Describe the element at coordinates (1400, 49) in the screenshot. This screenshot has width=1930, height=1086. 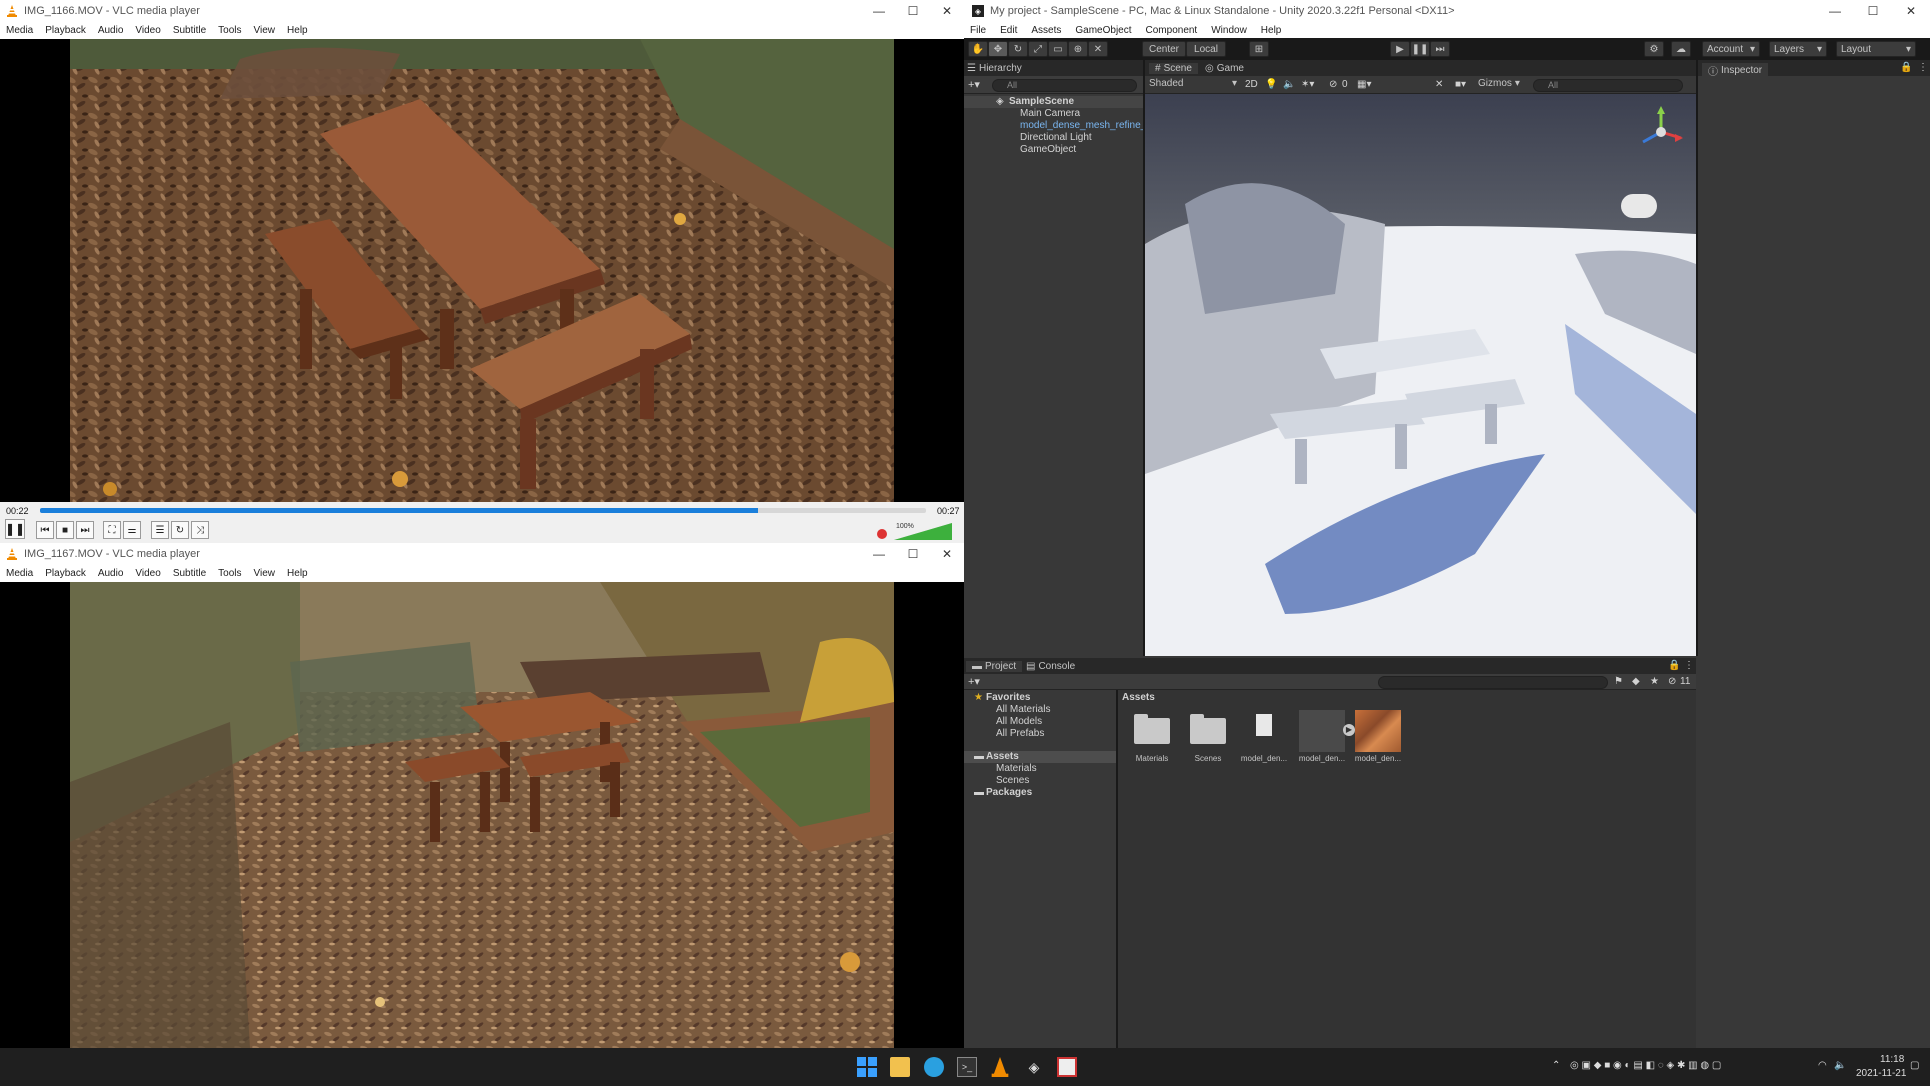
I see `play-button: ▶` at that location.